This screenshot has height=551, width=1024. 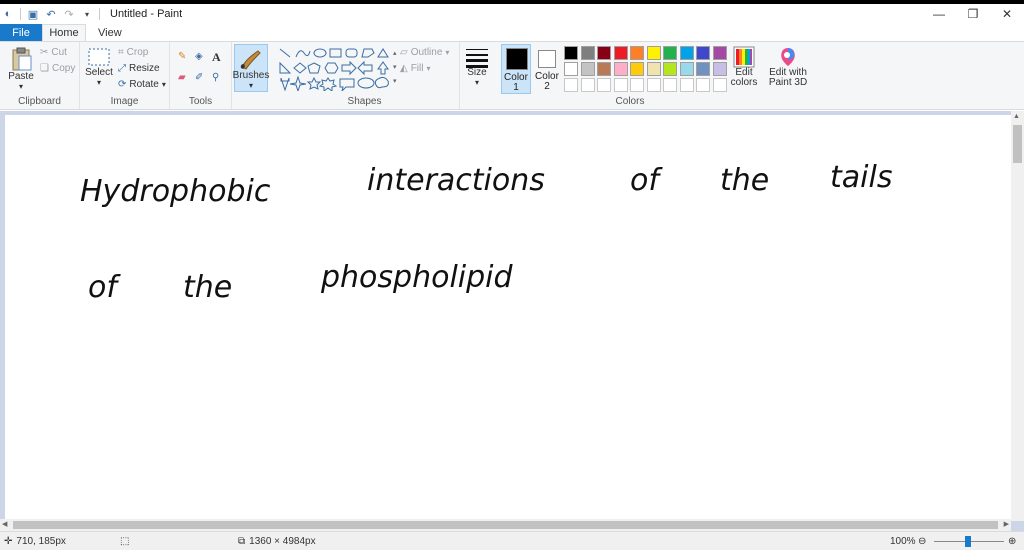 What do you see at coordinates (396, 69) in the screenshot?
I see `shapes-scroll: ▴ ▾ ▾` at bounding box center [396, 69].